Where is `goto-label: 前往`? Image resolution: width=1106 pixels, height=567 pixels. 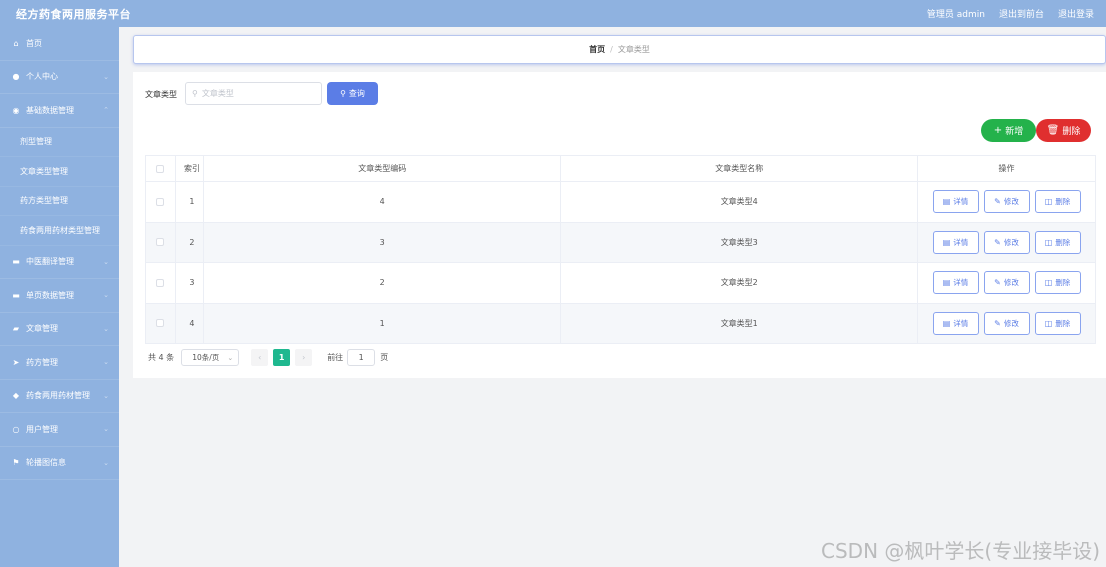
goto-label: 前往 is located at coordinates (335, 357).